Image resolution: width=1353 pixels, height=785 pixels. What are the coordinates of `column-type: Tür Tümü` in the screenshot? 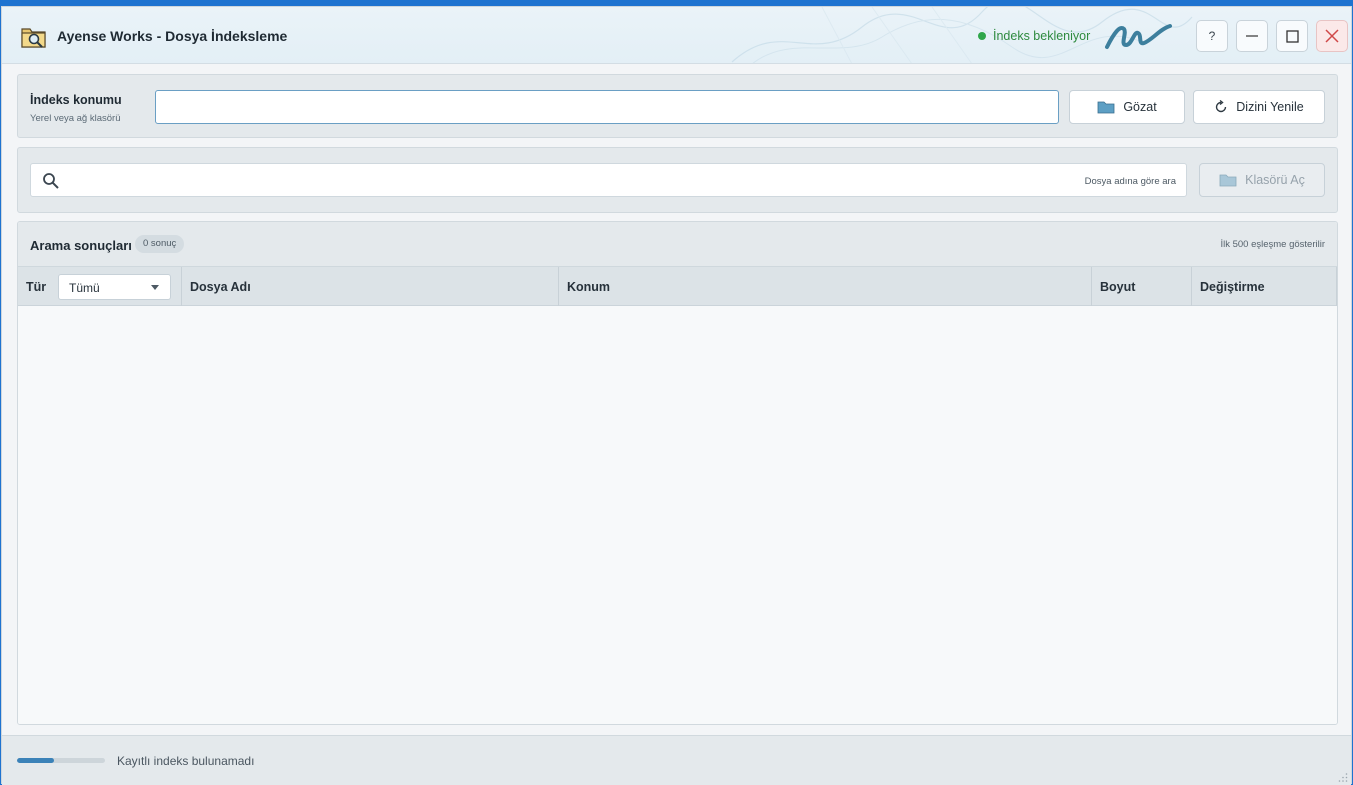 It's located at (100, 286).